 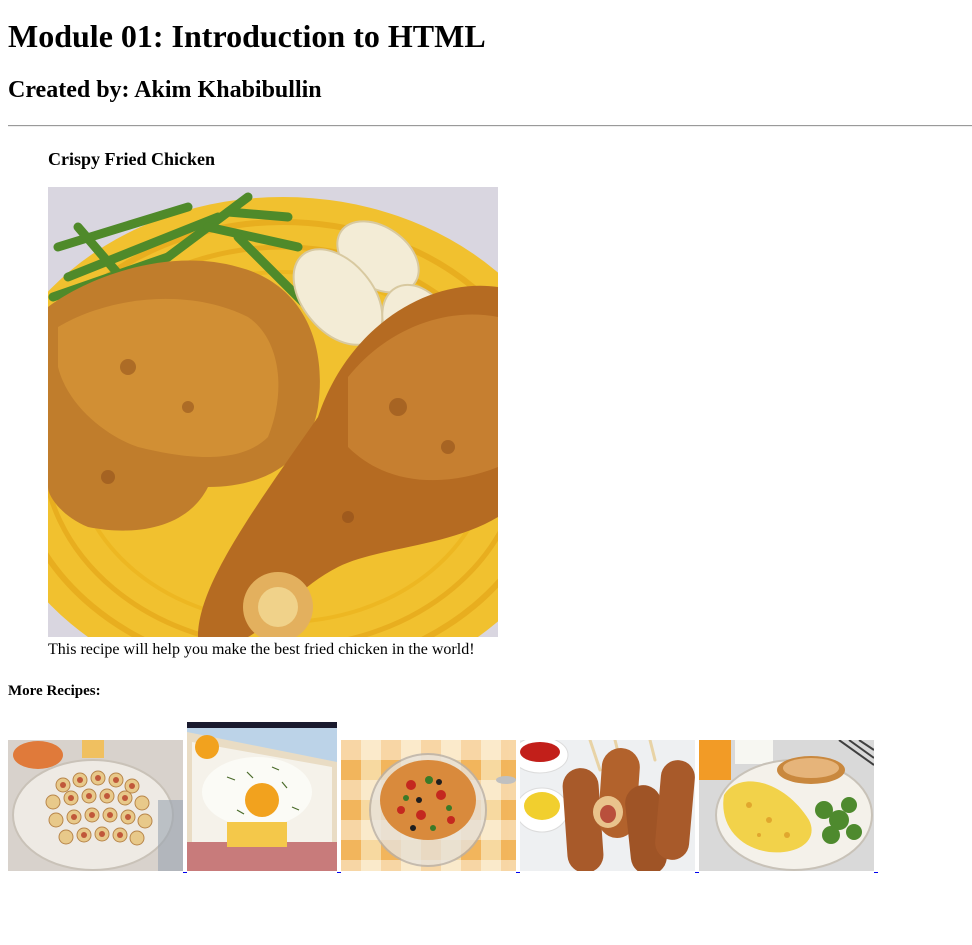 I want to click on pasta-salad-image, so click(x=428, y=805).